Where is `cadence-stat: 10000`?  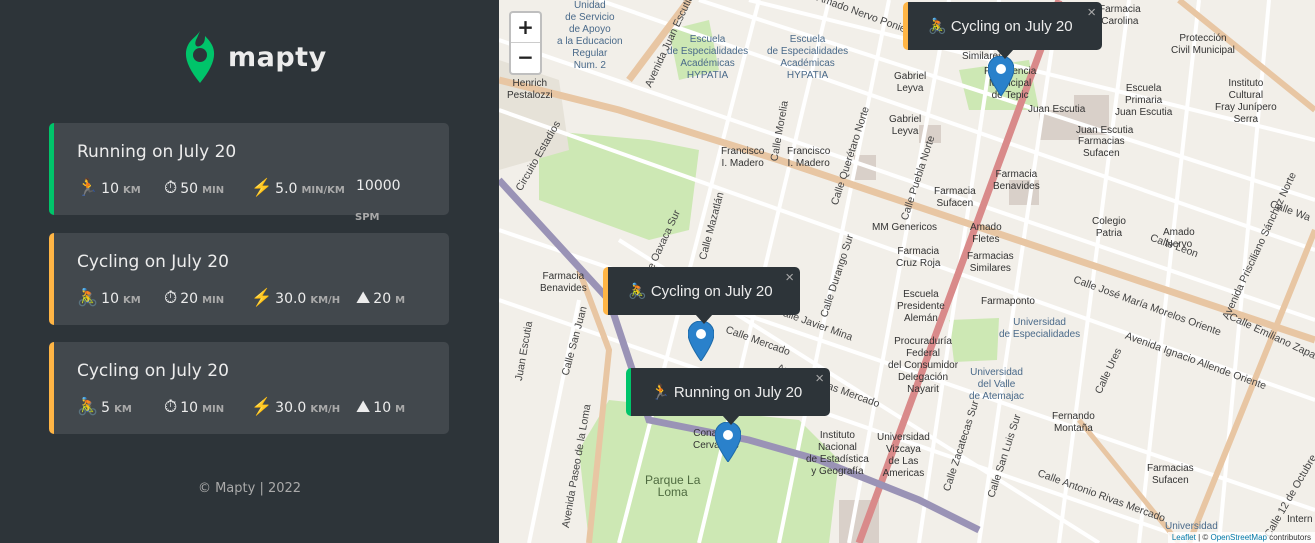
cadence-stat: 10000 is located at coordinates (378, 186).